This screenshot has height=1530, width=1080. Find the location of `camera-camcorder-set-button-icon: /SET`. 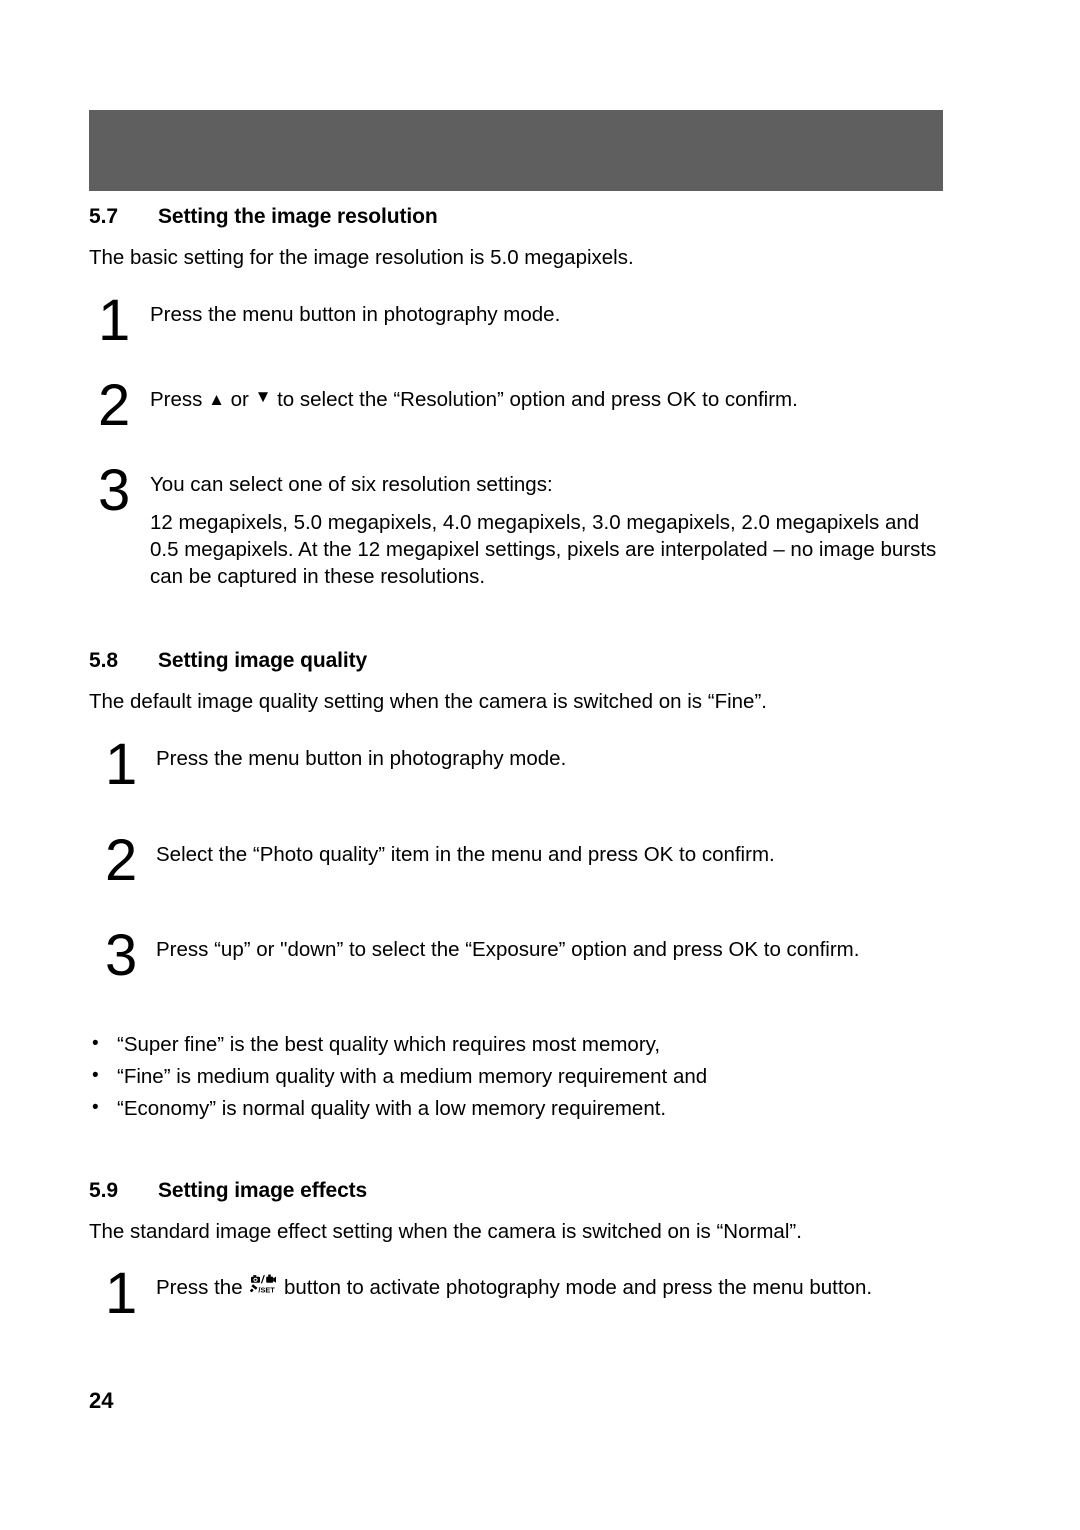

camera-camcorder-set-button-icon: /SET is located at coordinates (263, 1287).